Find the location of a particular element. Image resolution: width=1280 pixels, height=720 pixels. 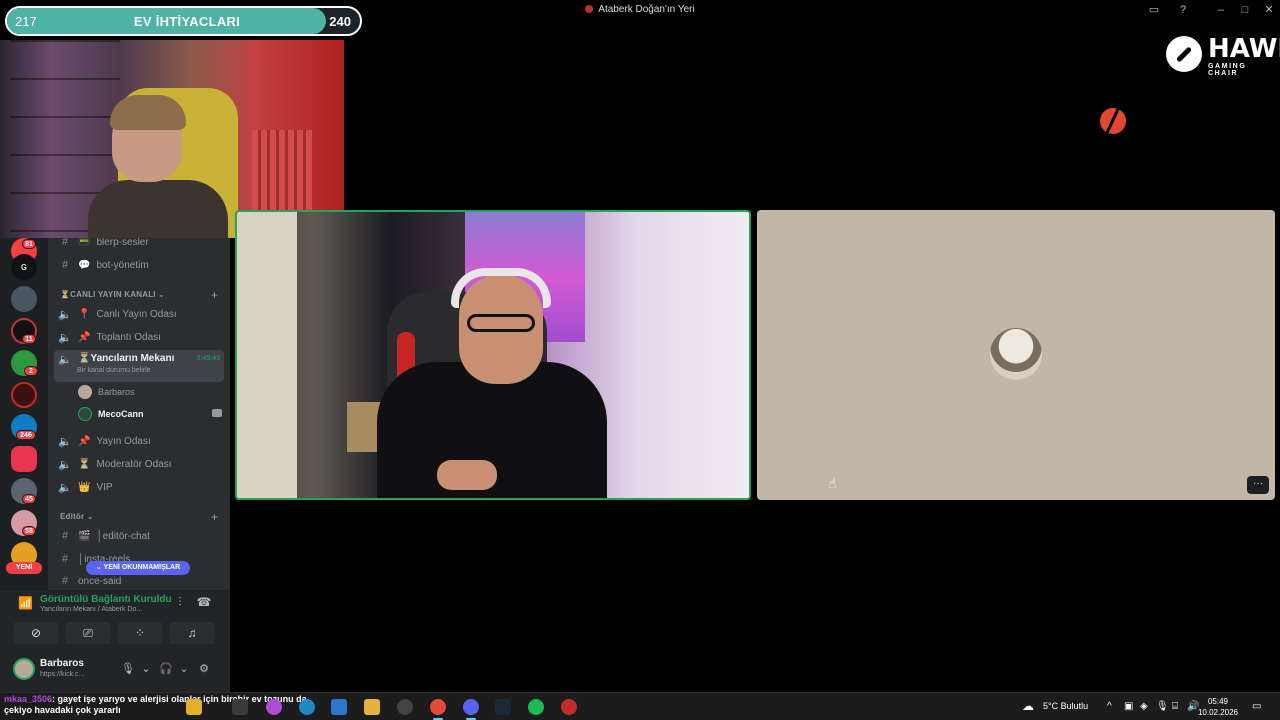

network-icon: ⌸ is located at coordinates (1175, 706).